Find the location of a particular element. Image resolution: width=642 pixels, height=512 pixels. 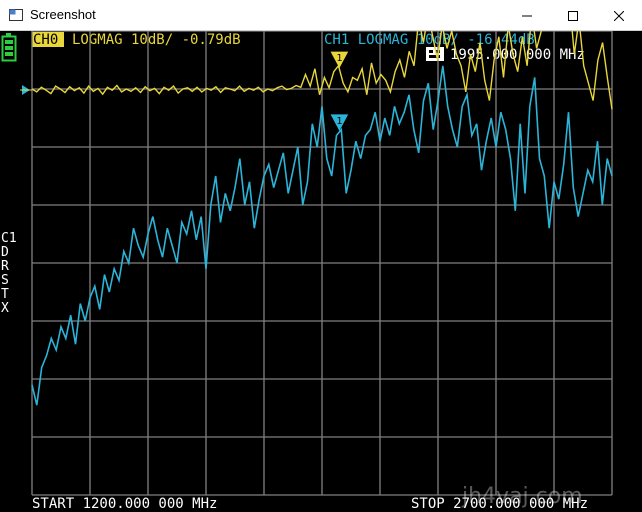

side-menu-item: X is located at coordinates (5, 308).